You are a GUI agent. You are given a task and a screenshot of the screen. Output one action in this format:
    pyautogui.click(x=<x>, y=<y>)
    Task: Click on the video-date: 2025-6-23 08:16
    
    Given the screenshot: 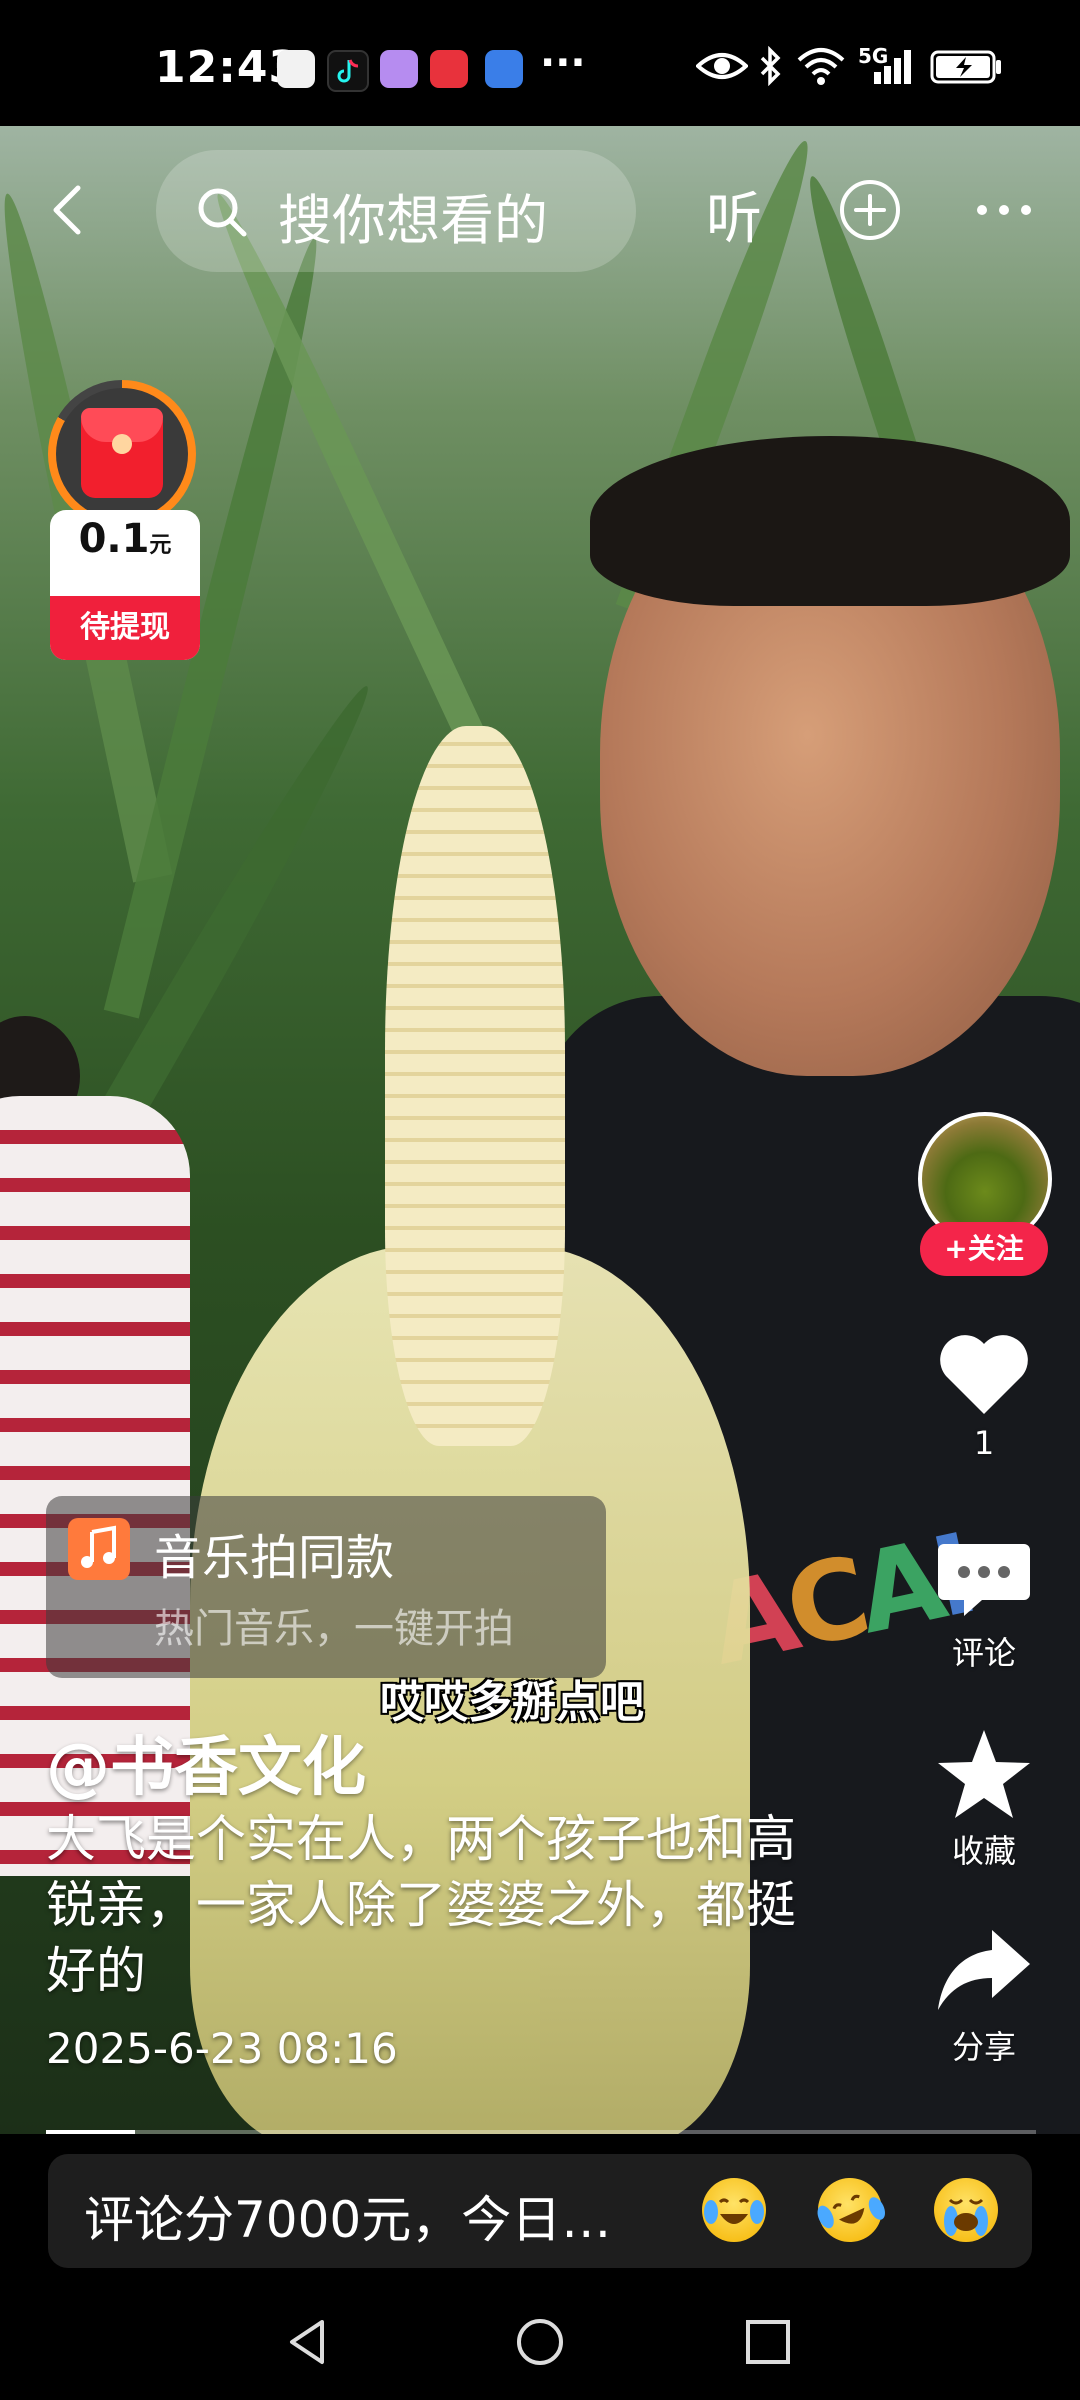 What is the action you would take?
    pyautogui.click(x=222, y=2048)
    